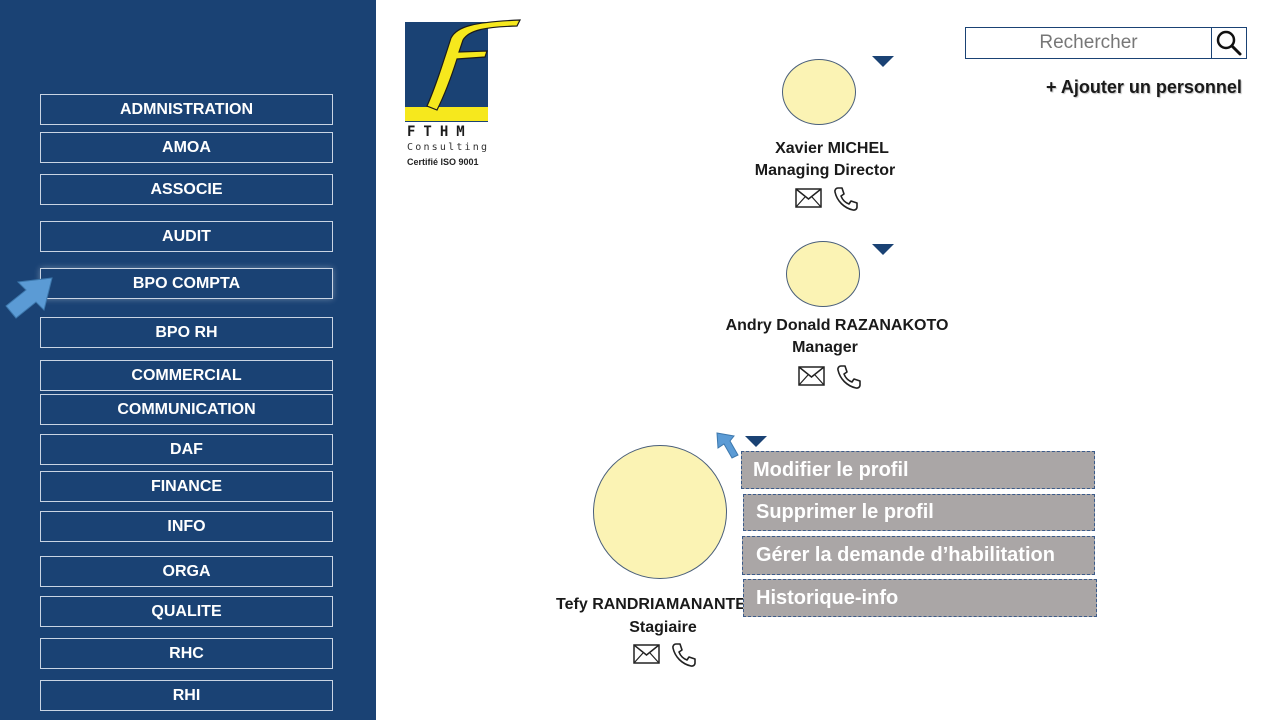 Image resolution: width=1280 pixels, height=720 pixels. I want to click on dept-button-orga: ORGA, so click(186, 571).